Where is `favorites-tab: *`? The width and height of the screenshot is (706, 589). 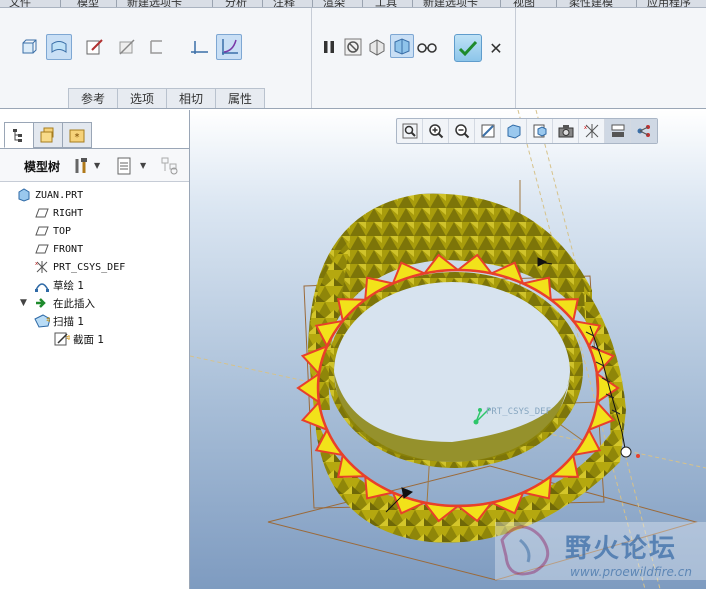
favorites-tab: * is located at coordinates (77, 135).